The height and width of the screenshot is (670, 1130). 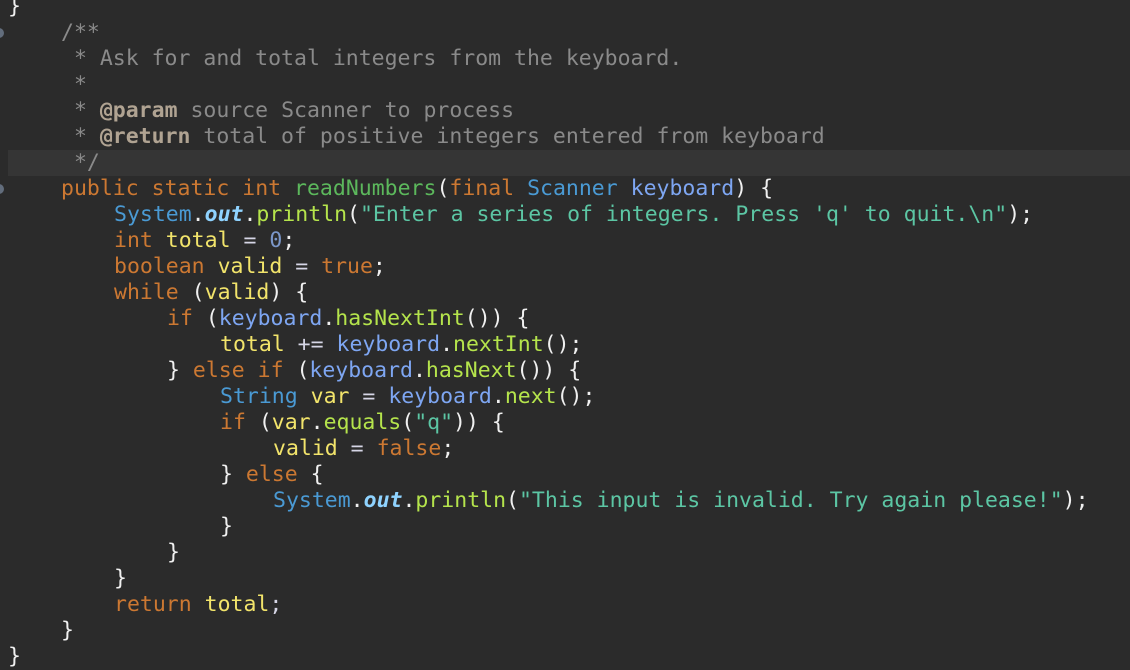 What do you see at coordinates (312, 500) in the screenshot?
I see `token-type: System` at bounding box center [312, 500].